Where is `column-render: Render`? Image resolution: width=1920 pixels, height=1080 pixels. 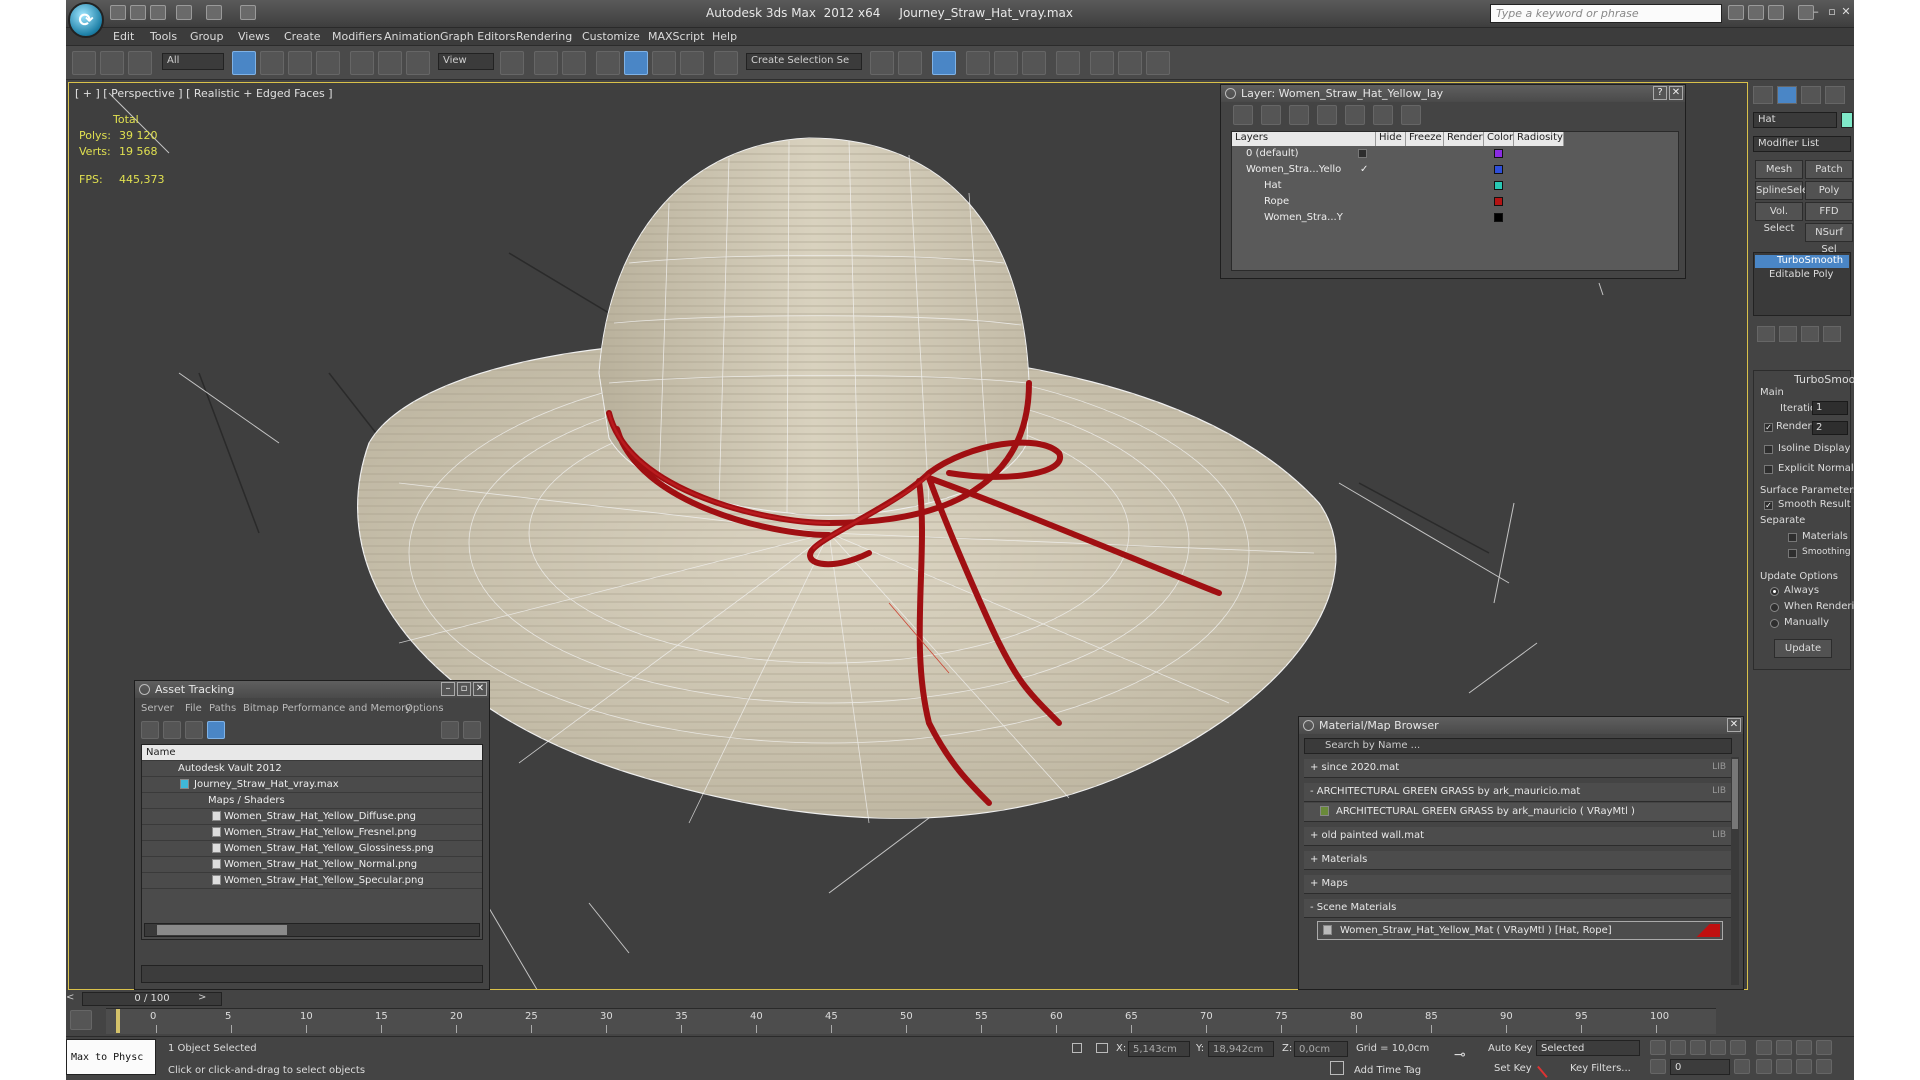 column-render: Render is located at coordinates (1464, 139).